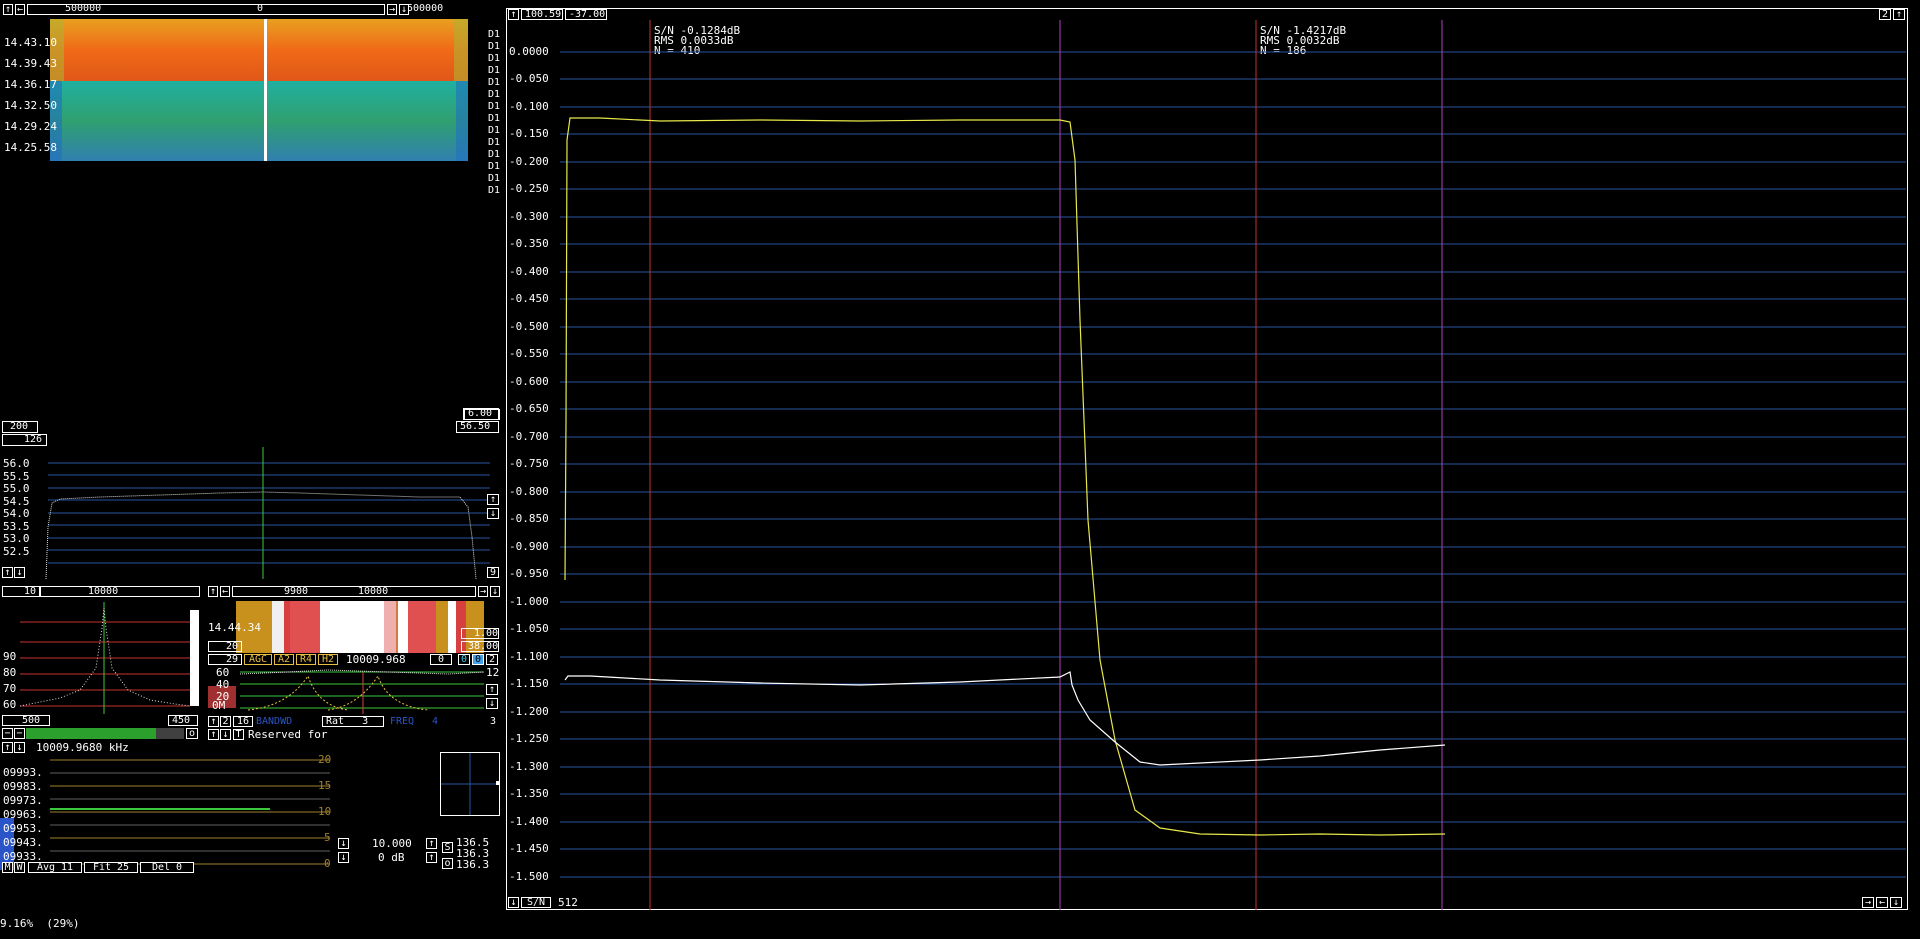  I want to click on filter-level-3: 0M, so click(219, 705).